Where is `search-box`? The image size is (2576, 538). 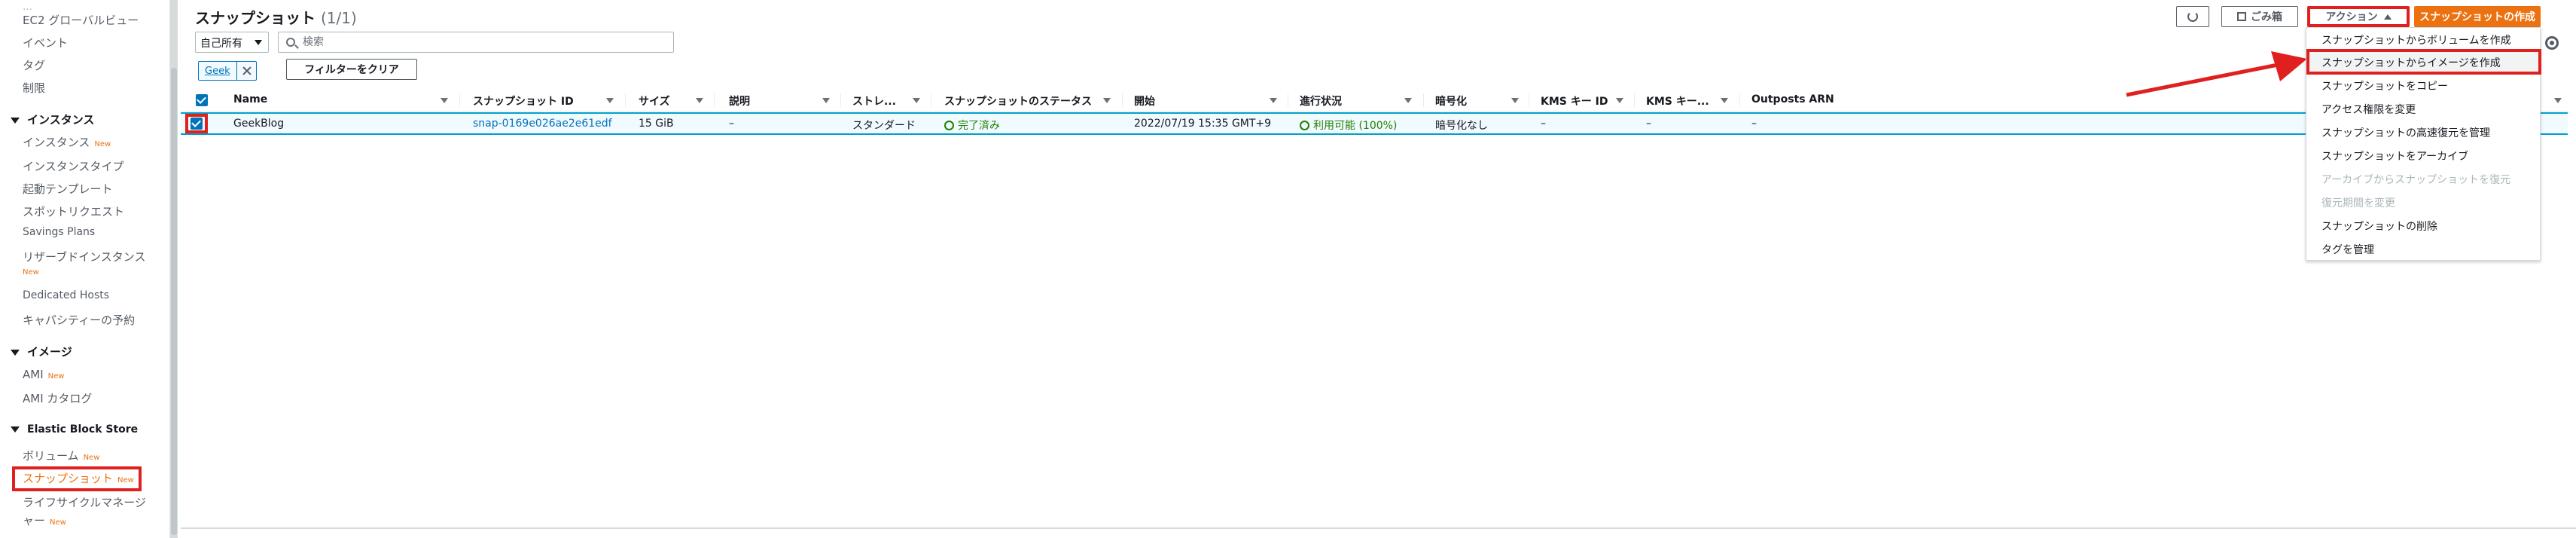
search-box is located at coordinates (476, 42).